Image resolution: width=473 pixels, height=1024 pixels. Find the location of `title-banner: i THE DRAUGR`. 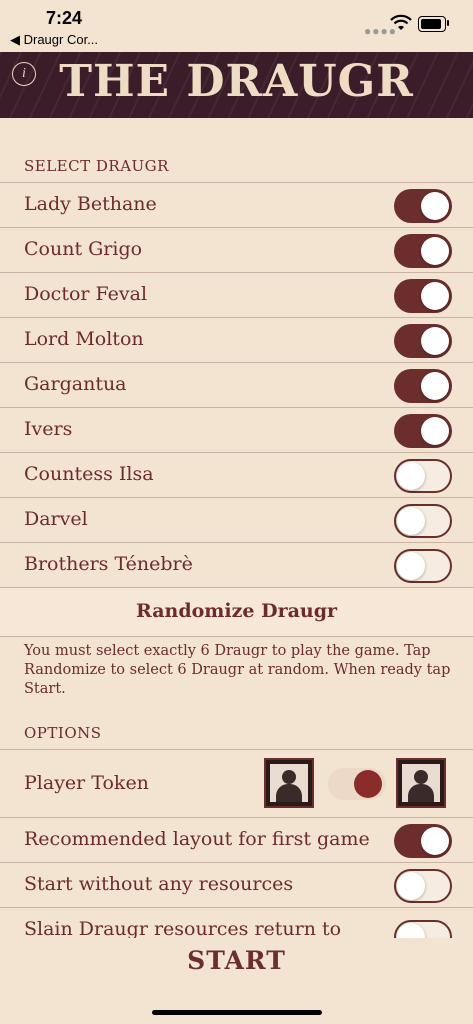

title-banner: i THE DRAUGR is located at coordinates (236, 85).